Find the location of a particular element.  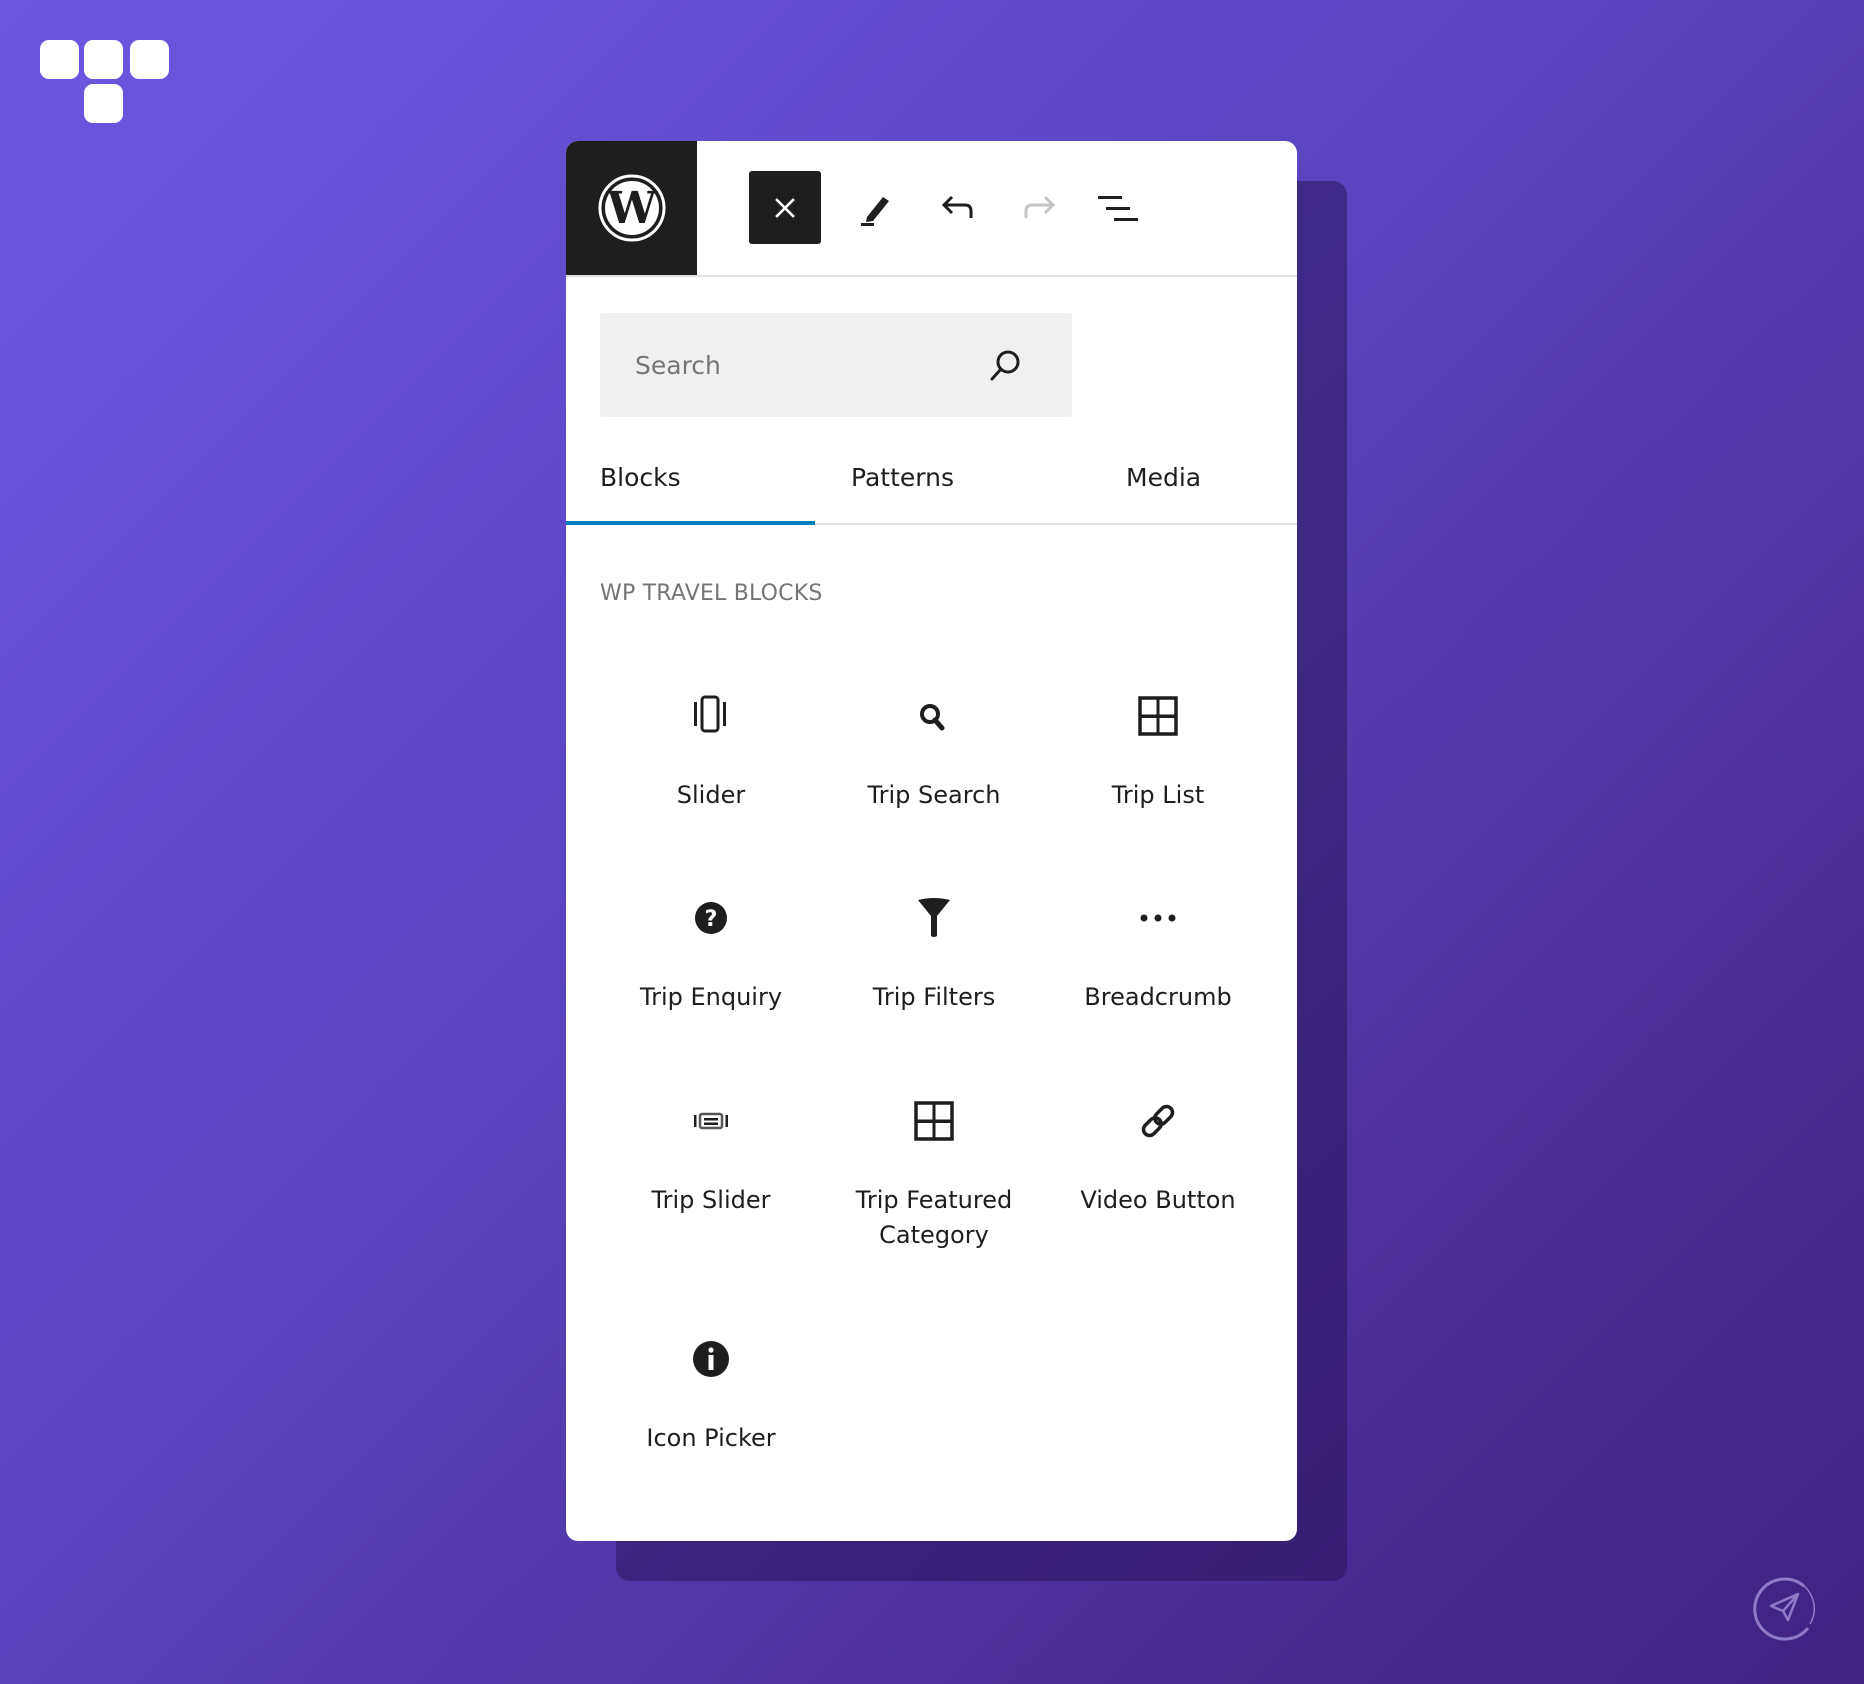

question-icon: ? is located at coordinates (711, 918).